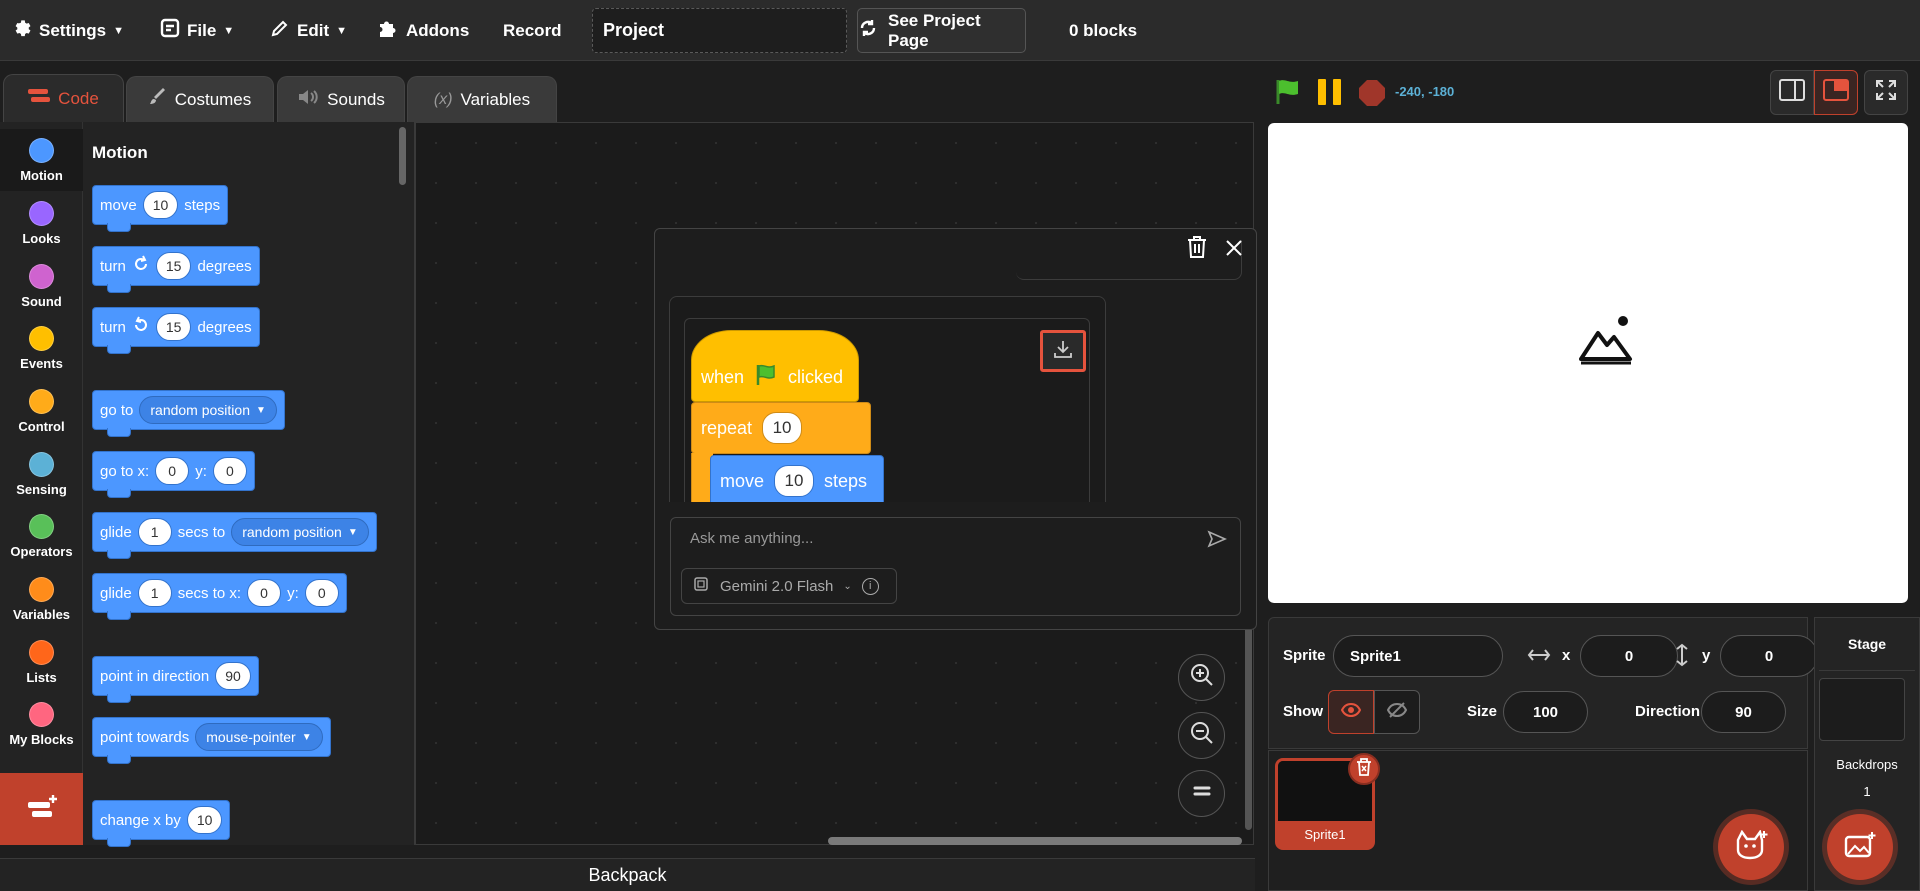  What do you see at coordinates (341, 99) in the screenshot?
I see `tab-sounds: Sounds` at bounding box center [341, 99].